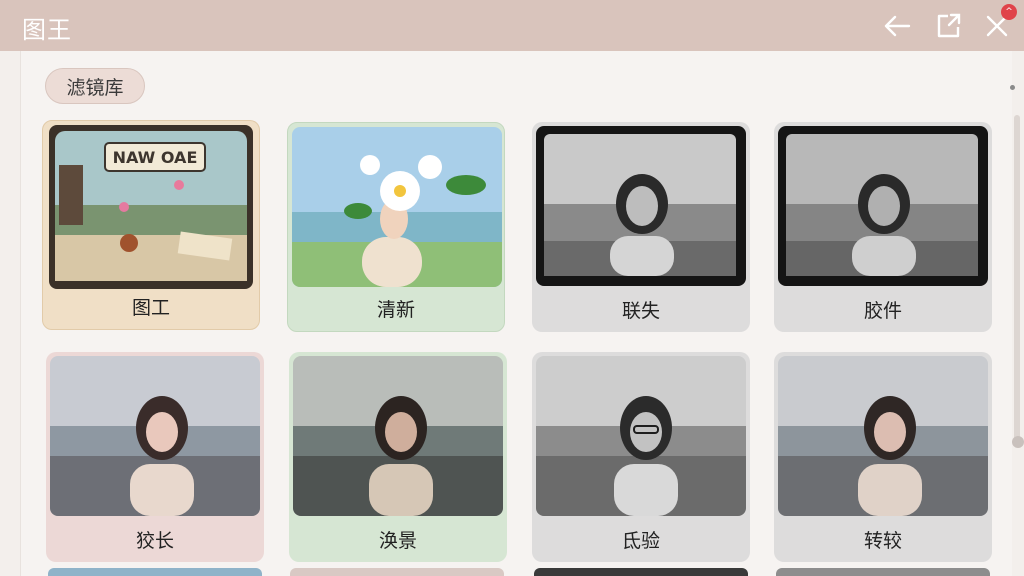  I want to click on filter-card-5: 狡长, so click(155, 457).